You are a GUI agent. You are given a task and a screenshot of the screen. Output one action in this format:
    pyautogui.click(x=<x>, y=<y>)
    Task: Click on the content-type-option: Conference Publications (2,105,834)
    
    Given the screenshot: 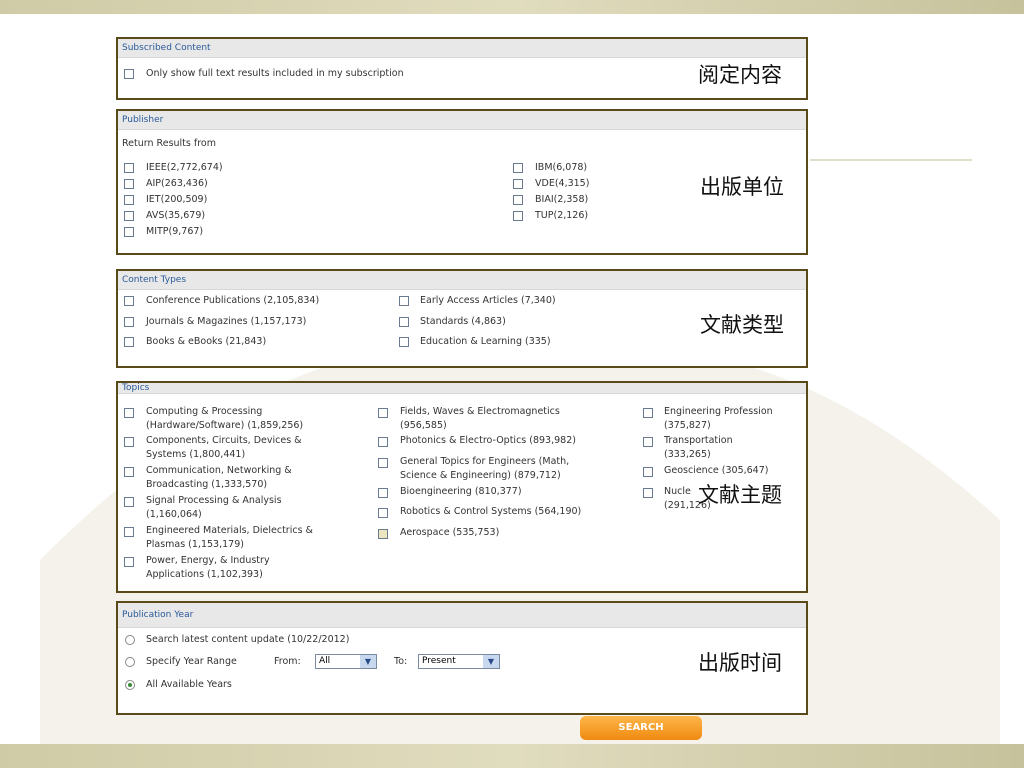 What is the action you would take?
    pyautogui.click(x=233, y=300)
    